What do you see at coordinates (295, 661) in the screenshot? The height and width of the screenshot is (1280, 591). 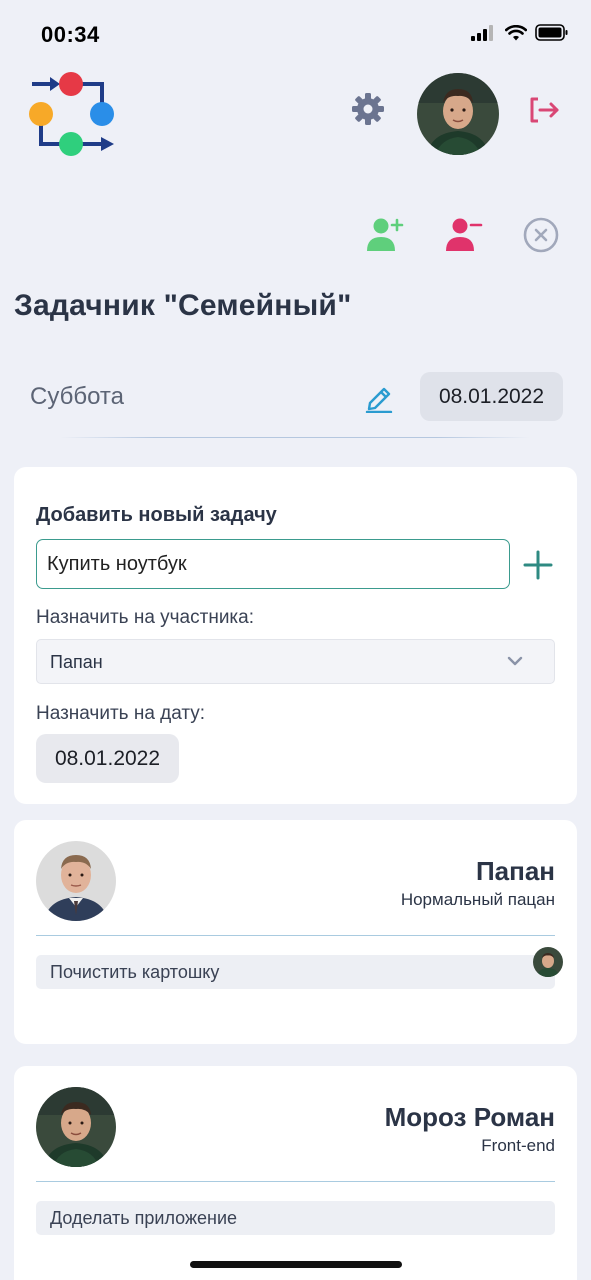 I see `member-select: Папан` at bounding box center [295, 661].